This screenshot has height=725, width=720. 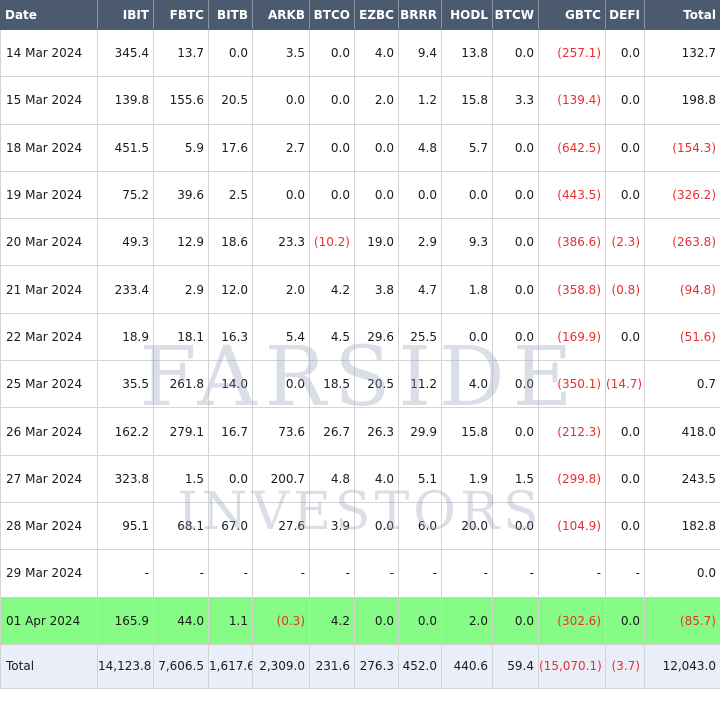 What do you see at coordinates (49, 147) in the screenshot?
I see `row-label-cell: 18 Mar 2024` at bounding box center [49, 147].